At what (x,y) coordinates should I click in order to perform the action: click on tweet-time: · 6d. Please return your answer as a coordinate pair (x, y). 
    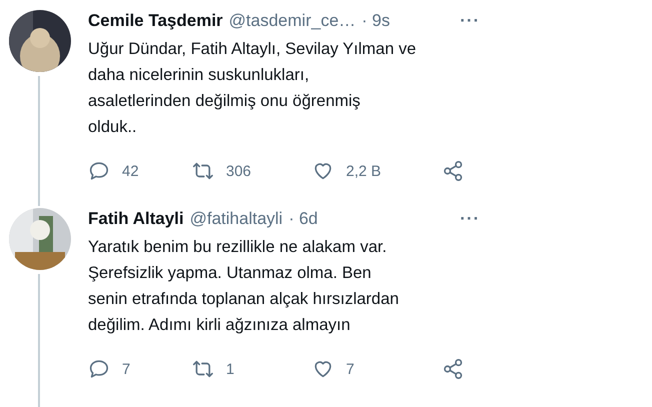
    Looking at the image, I should click on (303, 219).